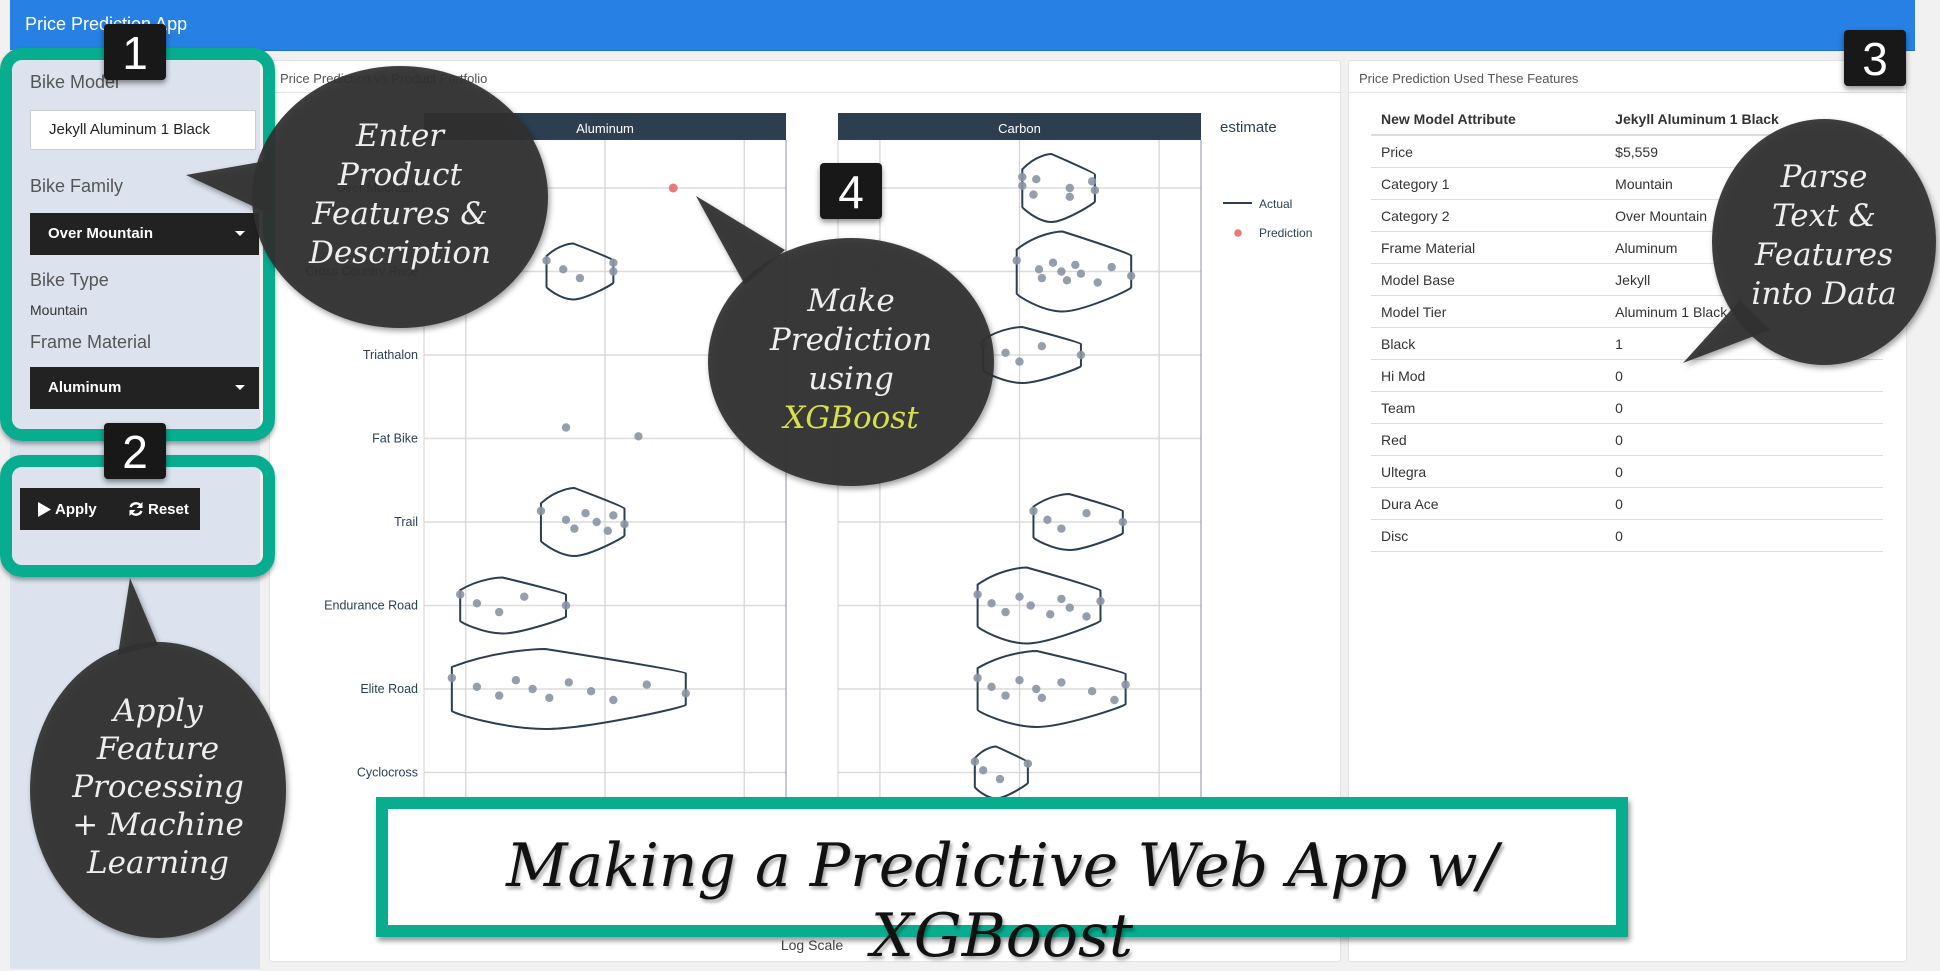 This screenshot has height=971, width=1940. I want to click on step-badge-1: 1, so click(135, 52).